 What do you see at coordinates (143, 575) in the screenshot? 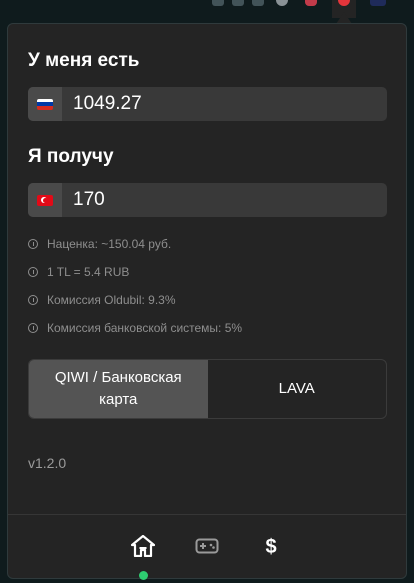
I see `active-nav-indicator` at bounding box center [143, 575].